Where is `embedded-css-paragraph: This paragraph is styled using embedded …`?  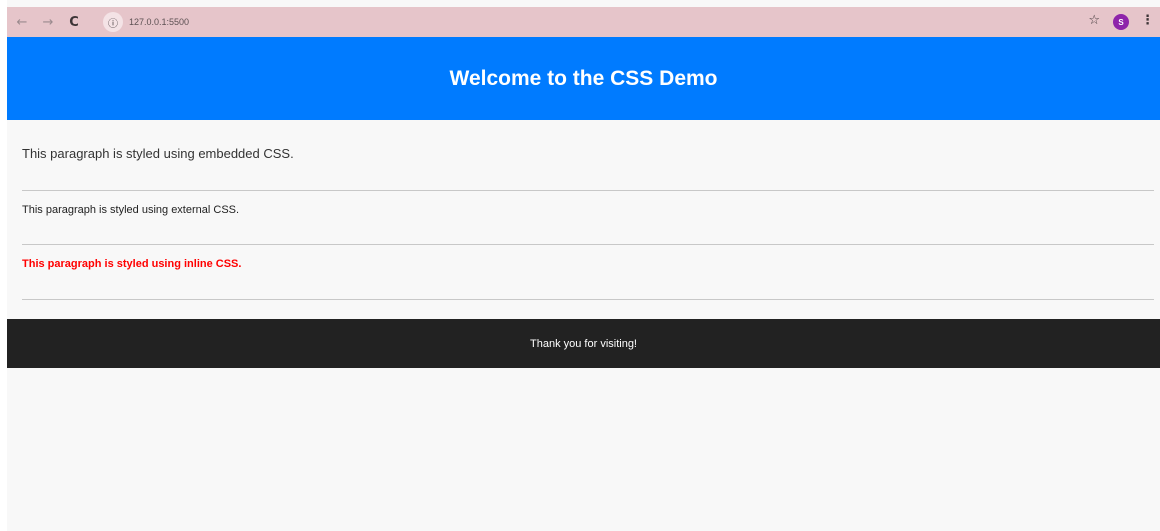 embedded-css-paragraph: This paragraph is styled using embedded … is located at coordinates (158, 153).